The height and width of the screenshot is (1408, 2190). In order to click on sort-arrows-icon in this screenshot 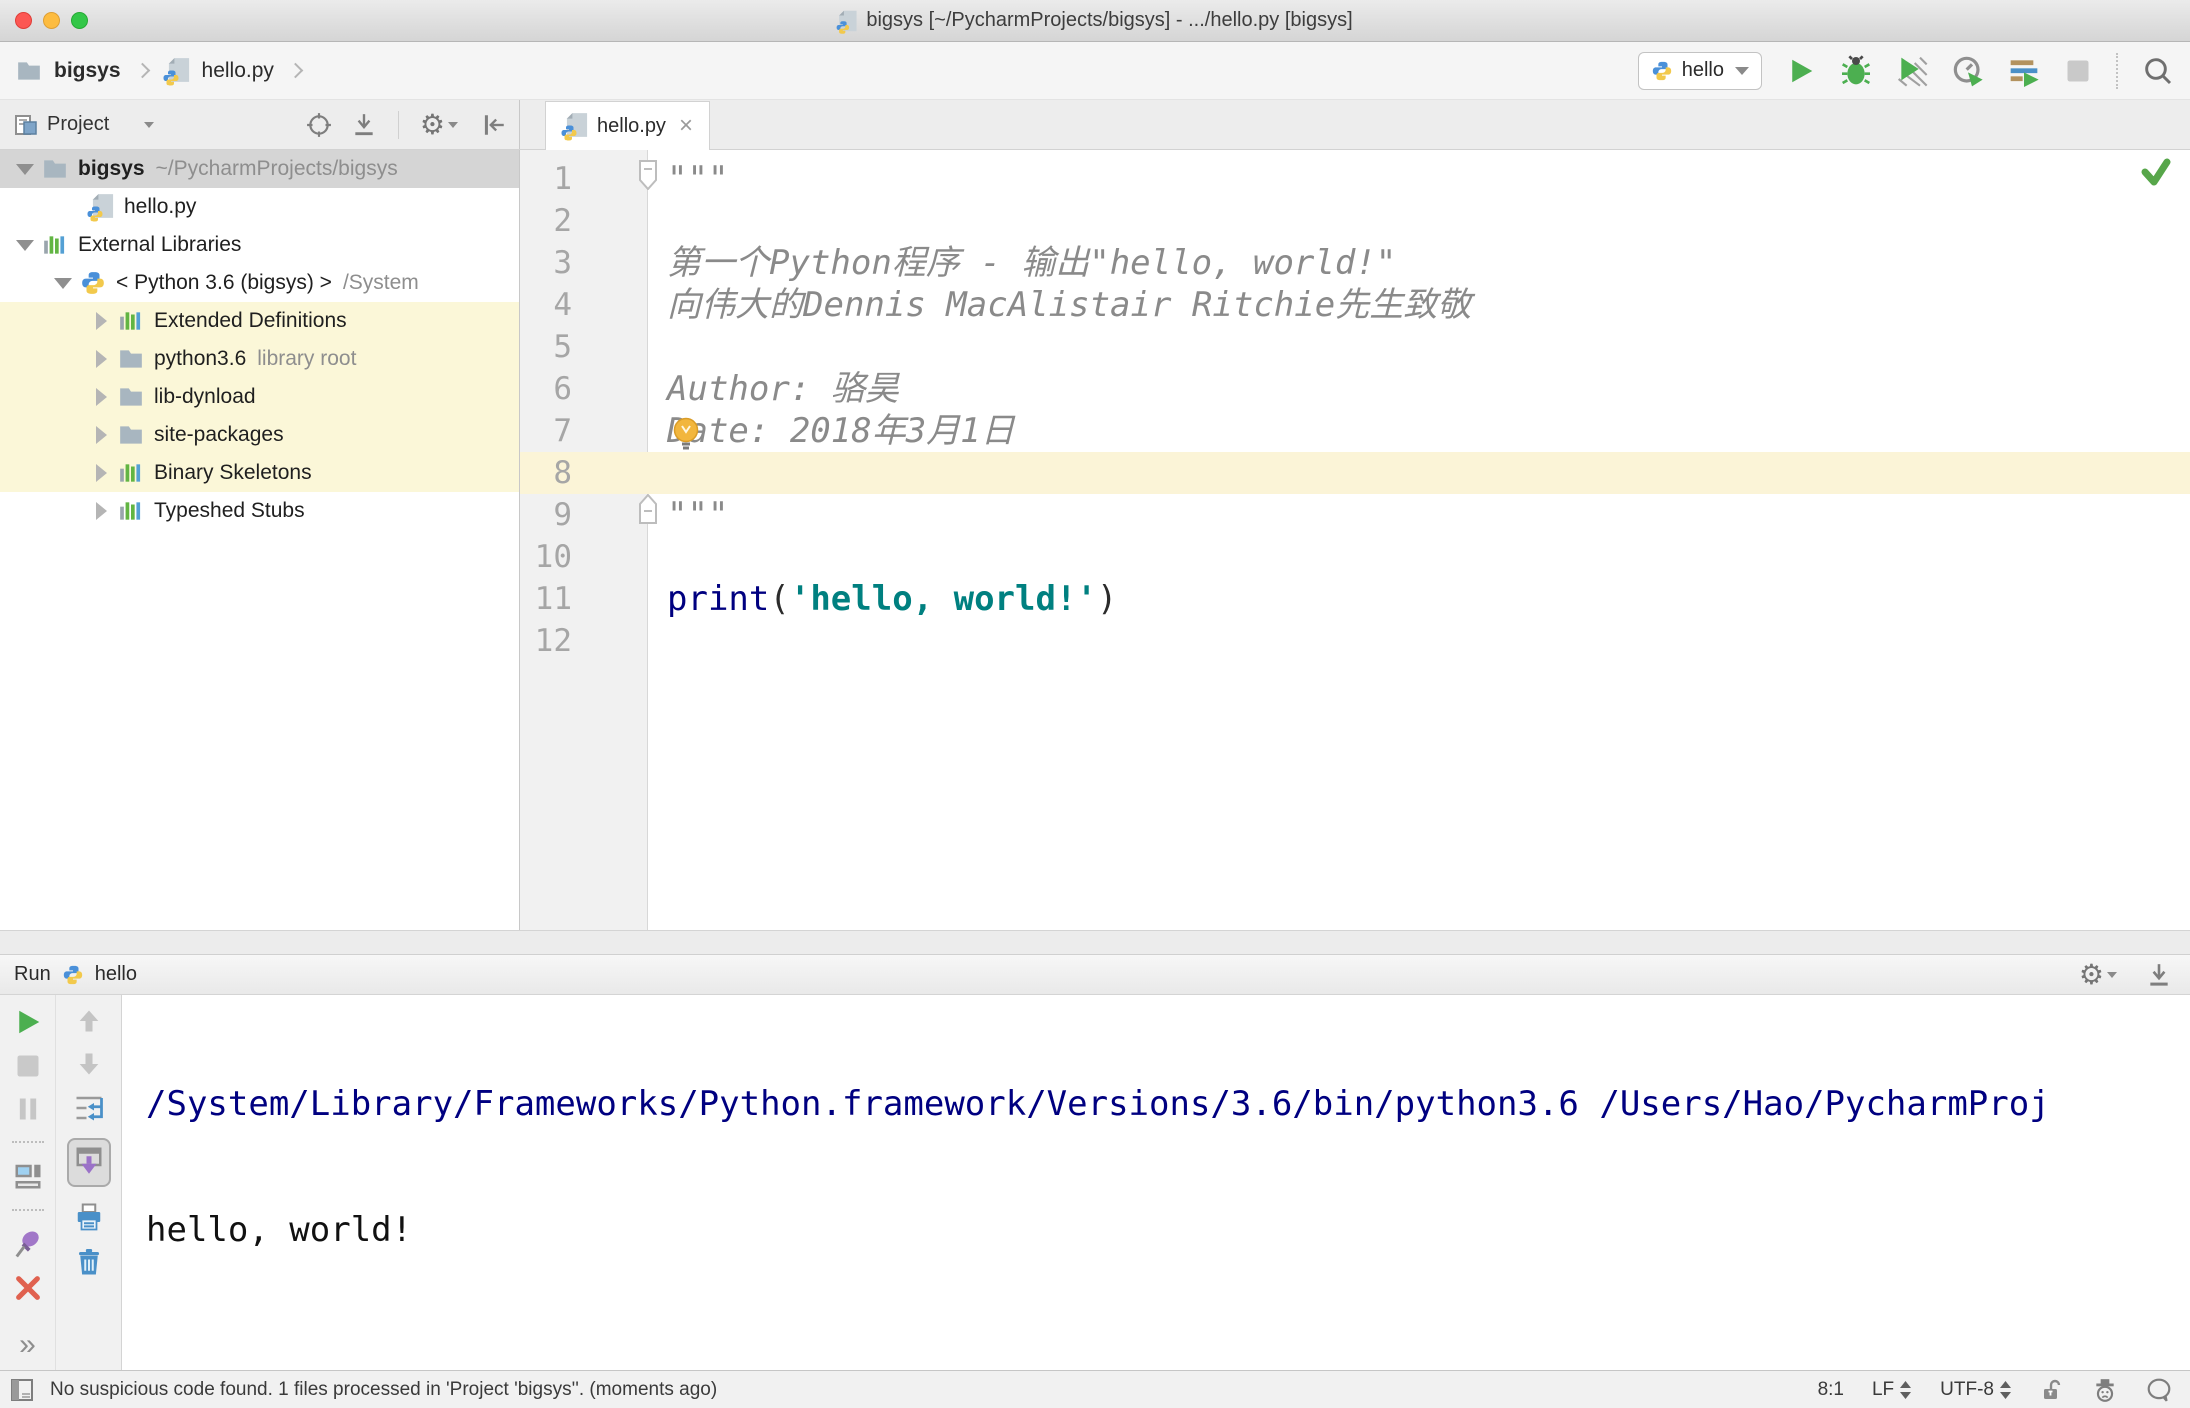, I will do `click(1906, 1389)`.